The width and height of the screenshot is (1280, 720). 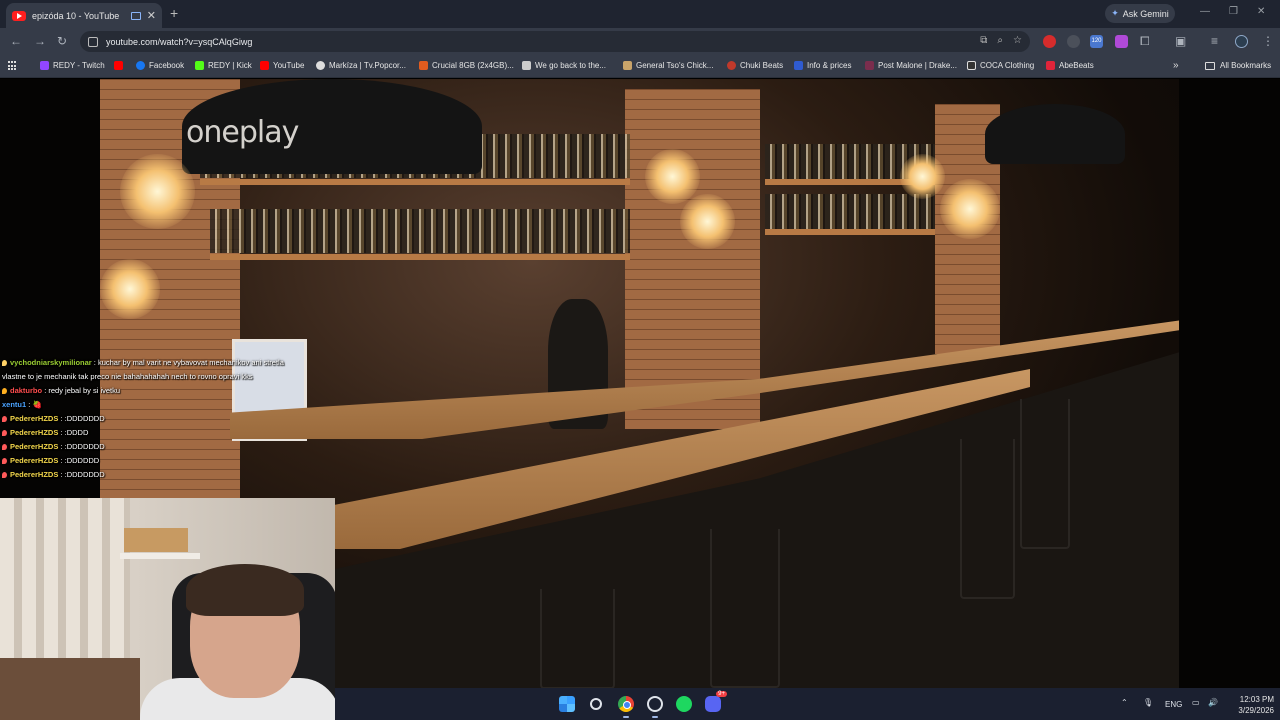 What do you see at coordinates (1256, 699) in the screenshot?
I see `clock-time: 12:03 PM` at bounding box center [1256, 699].